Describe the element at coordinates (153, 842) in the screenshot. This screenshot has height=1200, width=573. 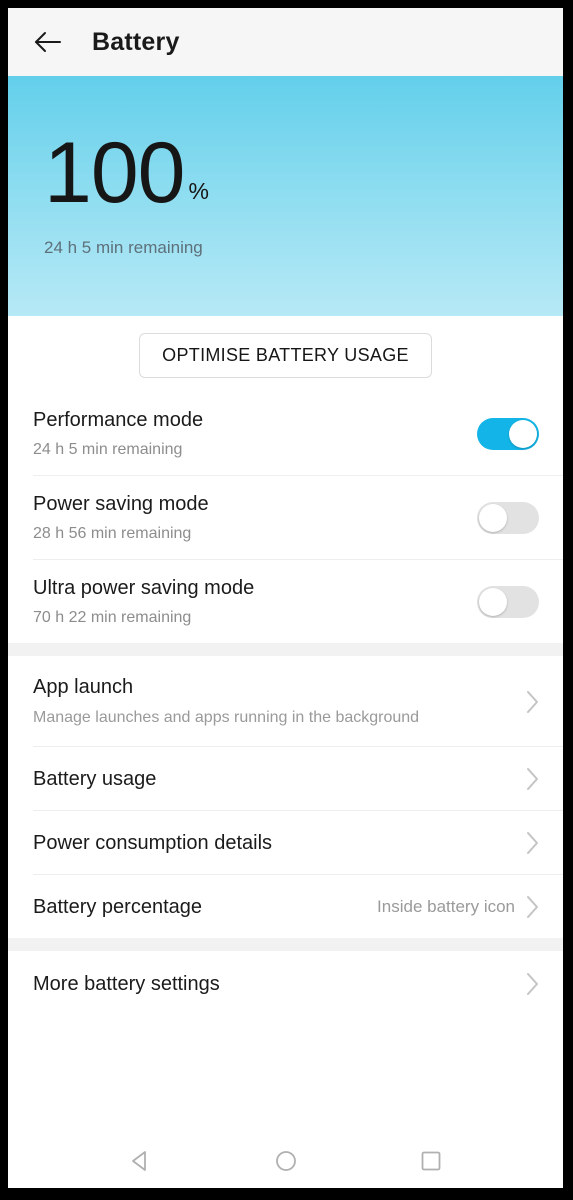
I see `list-item-title: Power consumption details` at that location.